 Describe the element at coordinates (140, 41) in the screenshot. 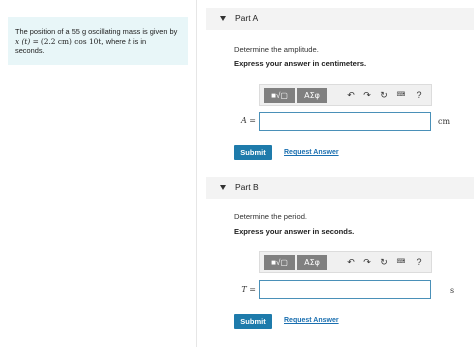

I see `problem-text-4: is in` at that location.